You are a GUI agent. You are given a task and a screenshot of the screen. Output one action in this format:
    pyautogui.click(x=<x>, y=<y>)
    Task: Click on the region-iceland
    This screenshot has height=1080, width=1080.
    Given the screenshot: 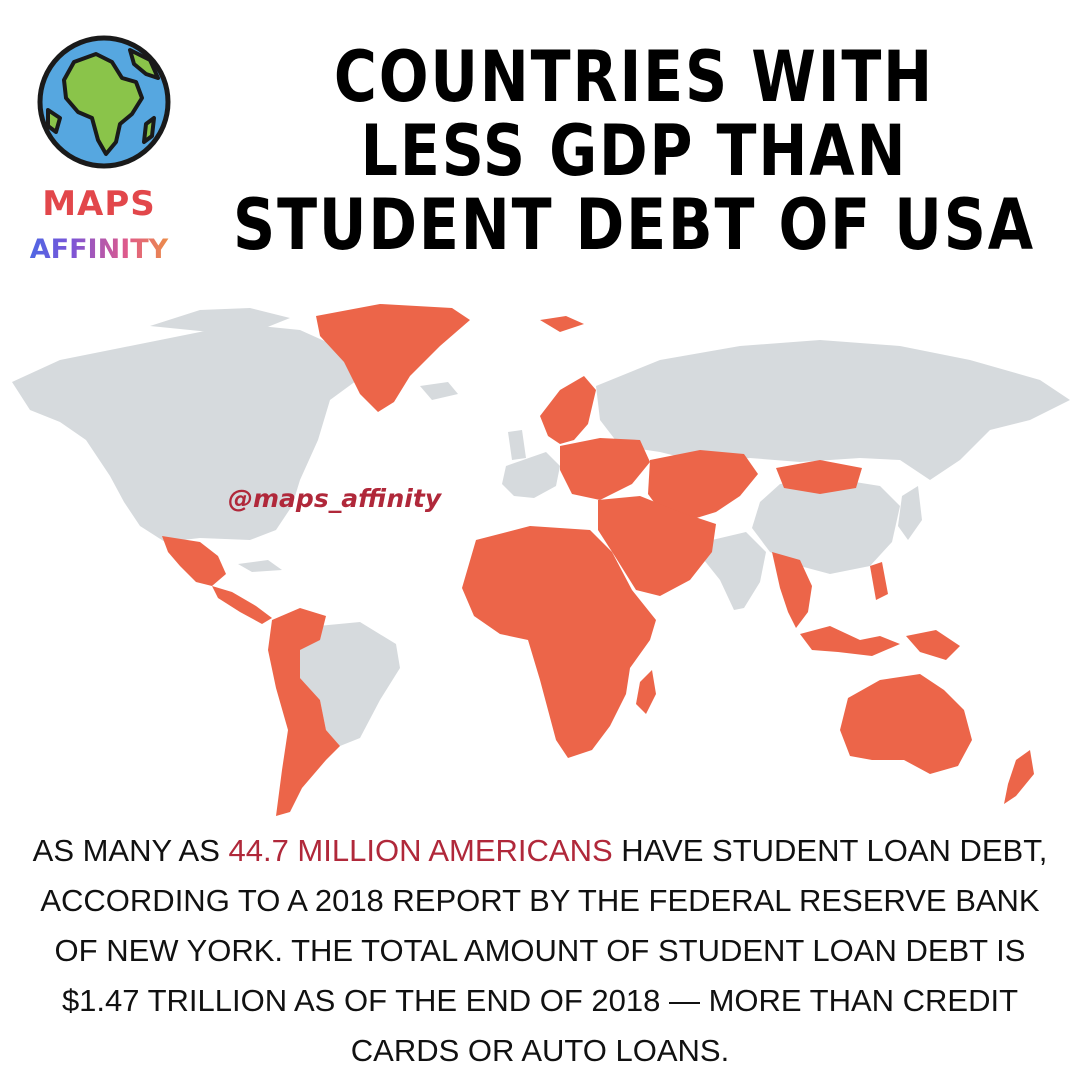 What is the action you would take?
    pyautogui.click(x=439, y=391)
    